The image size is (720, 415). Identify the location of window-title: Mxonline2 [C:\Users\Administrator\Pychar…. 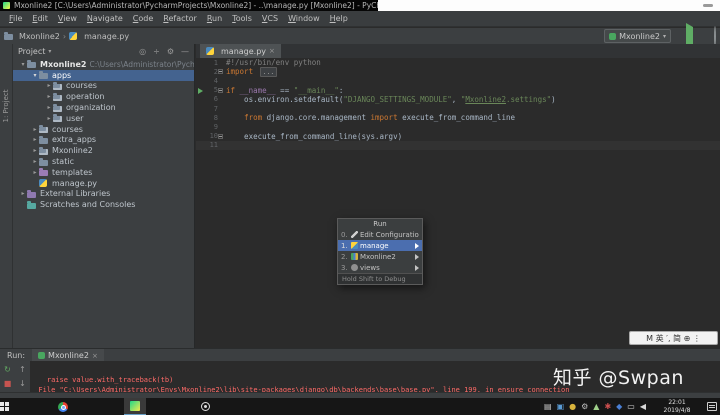
(205, 5).